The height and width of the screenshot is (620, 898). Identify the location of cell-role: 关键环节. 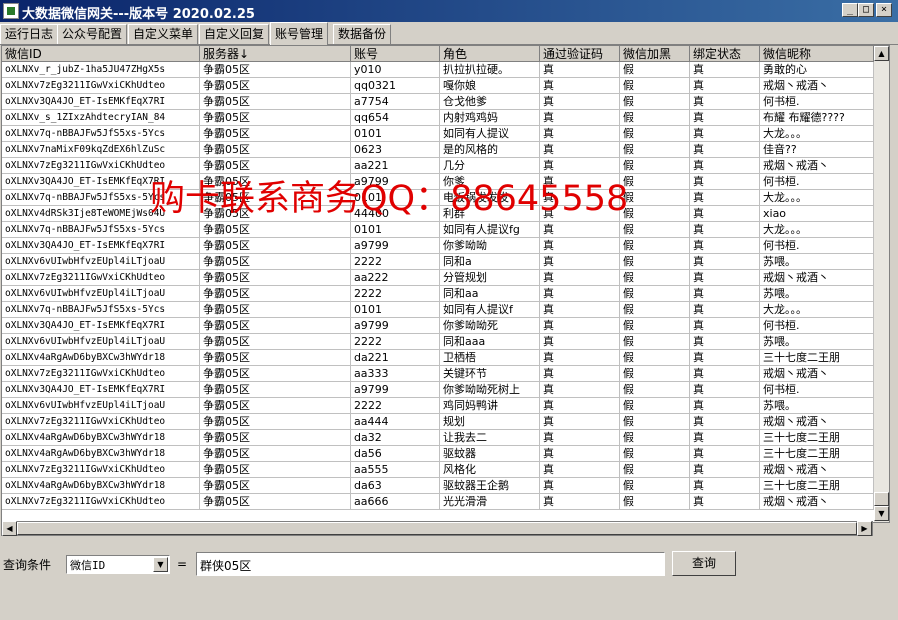
(490, 374).